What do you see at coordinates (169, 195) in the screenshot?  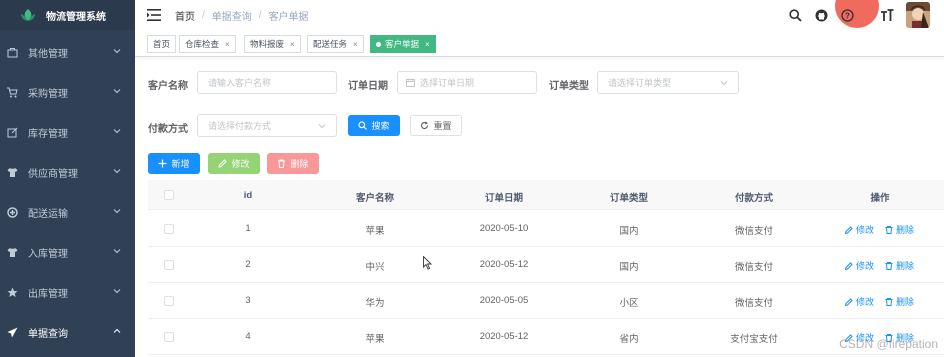 I see `select-all-checkbox` at bounding box center [169, 195].